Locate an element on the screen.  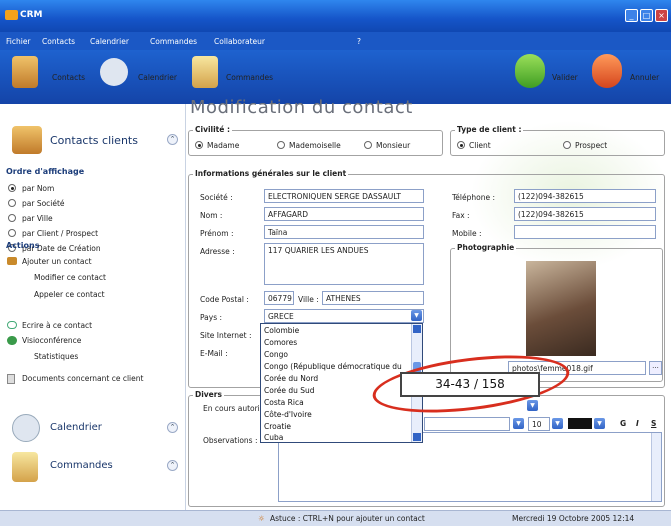
radio-label: Client is located at coordinates (480, 145).